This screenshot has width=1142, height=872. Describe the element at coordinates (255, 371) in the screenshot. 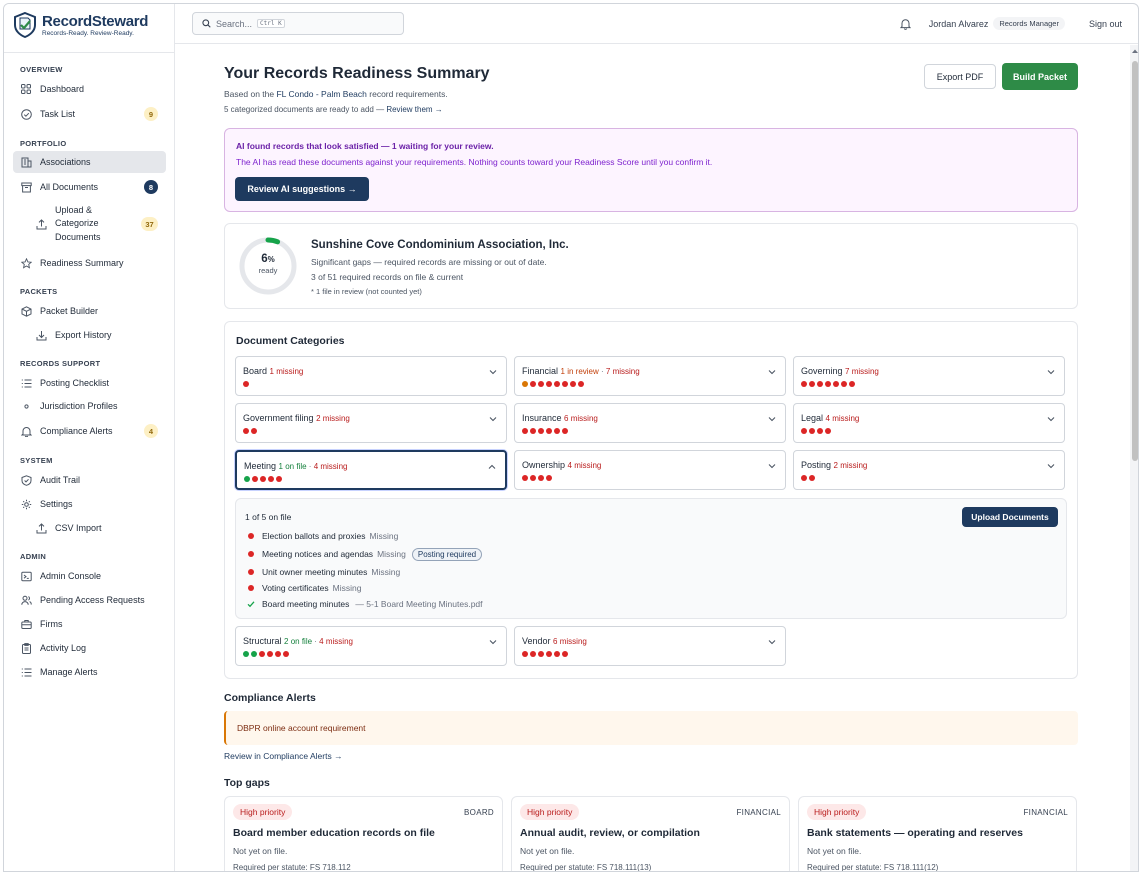

I see `category-name: Board` at that location.